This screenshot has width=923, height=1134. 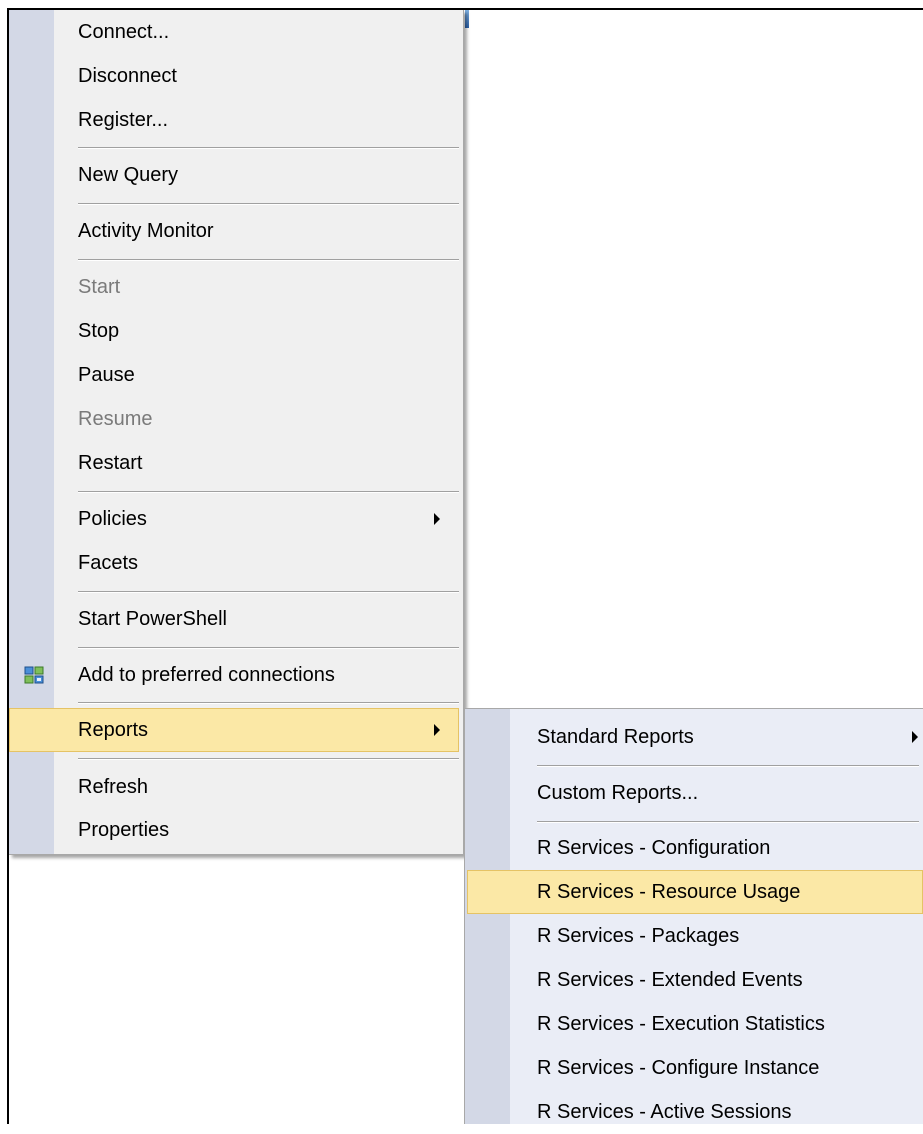 What do you see at coordinates (678, 1068) in the screenshot?
I see `menu-item-label: R Services - Configure Instance` at bounding box center [678, 1068].